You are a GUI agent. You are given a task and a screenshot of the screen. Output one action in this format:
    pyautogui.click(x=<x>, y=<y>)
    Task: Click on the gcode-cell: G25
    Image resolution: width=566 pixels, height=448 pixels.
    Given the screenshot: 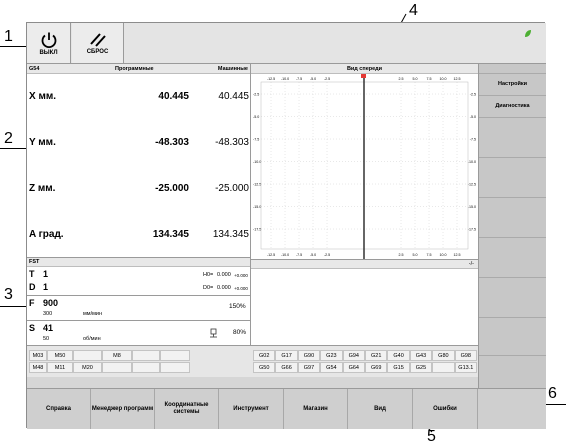 What is the action you would take?
    pyautogui.click(x=421, y=367)
    